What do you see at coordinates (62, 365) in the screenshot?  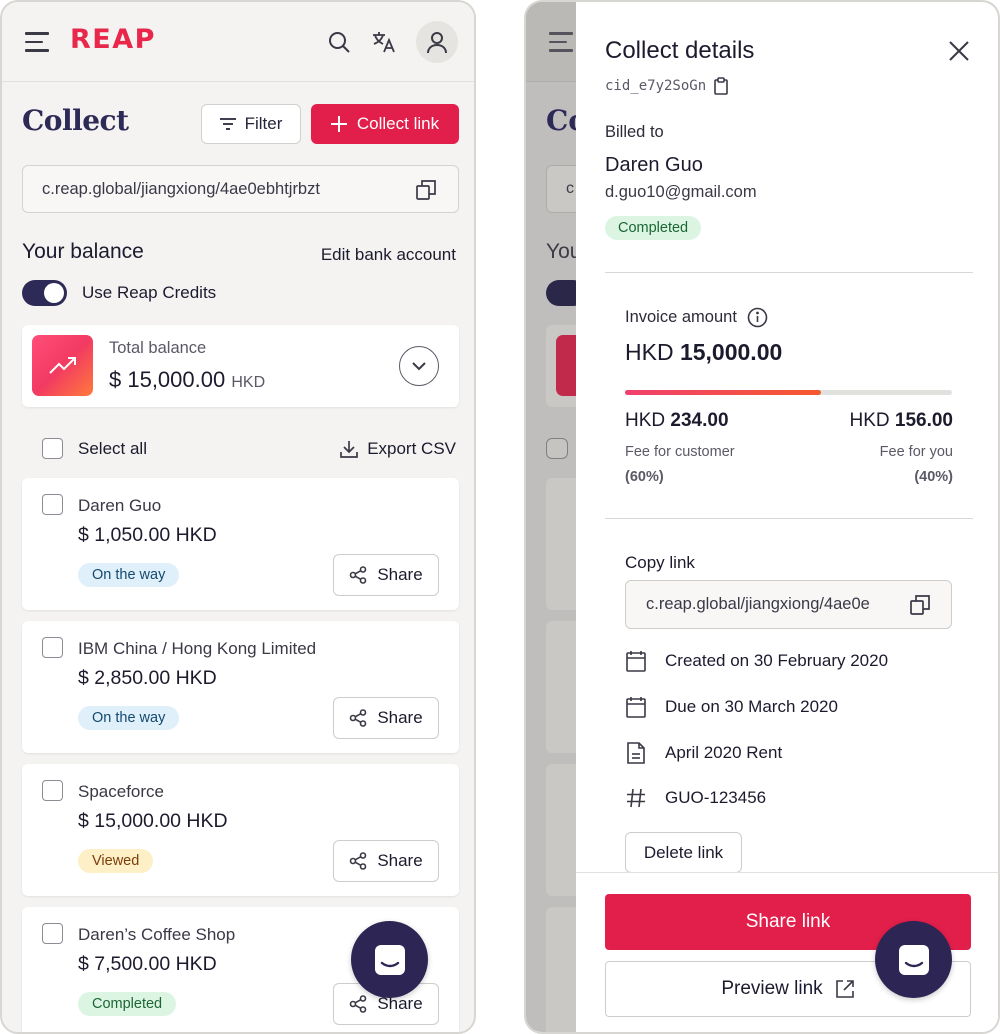 I see `trending-up-icon` at bounding box center [62, 365].